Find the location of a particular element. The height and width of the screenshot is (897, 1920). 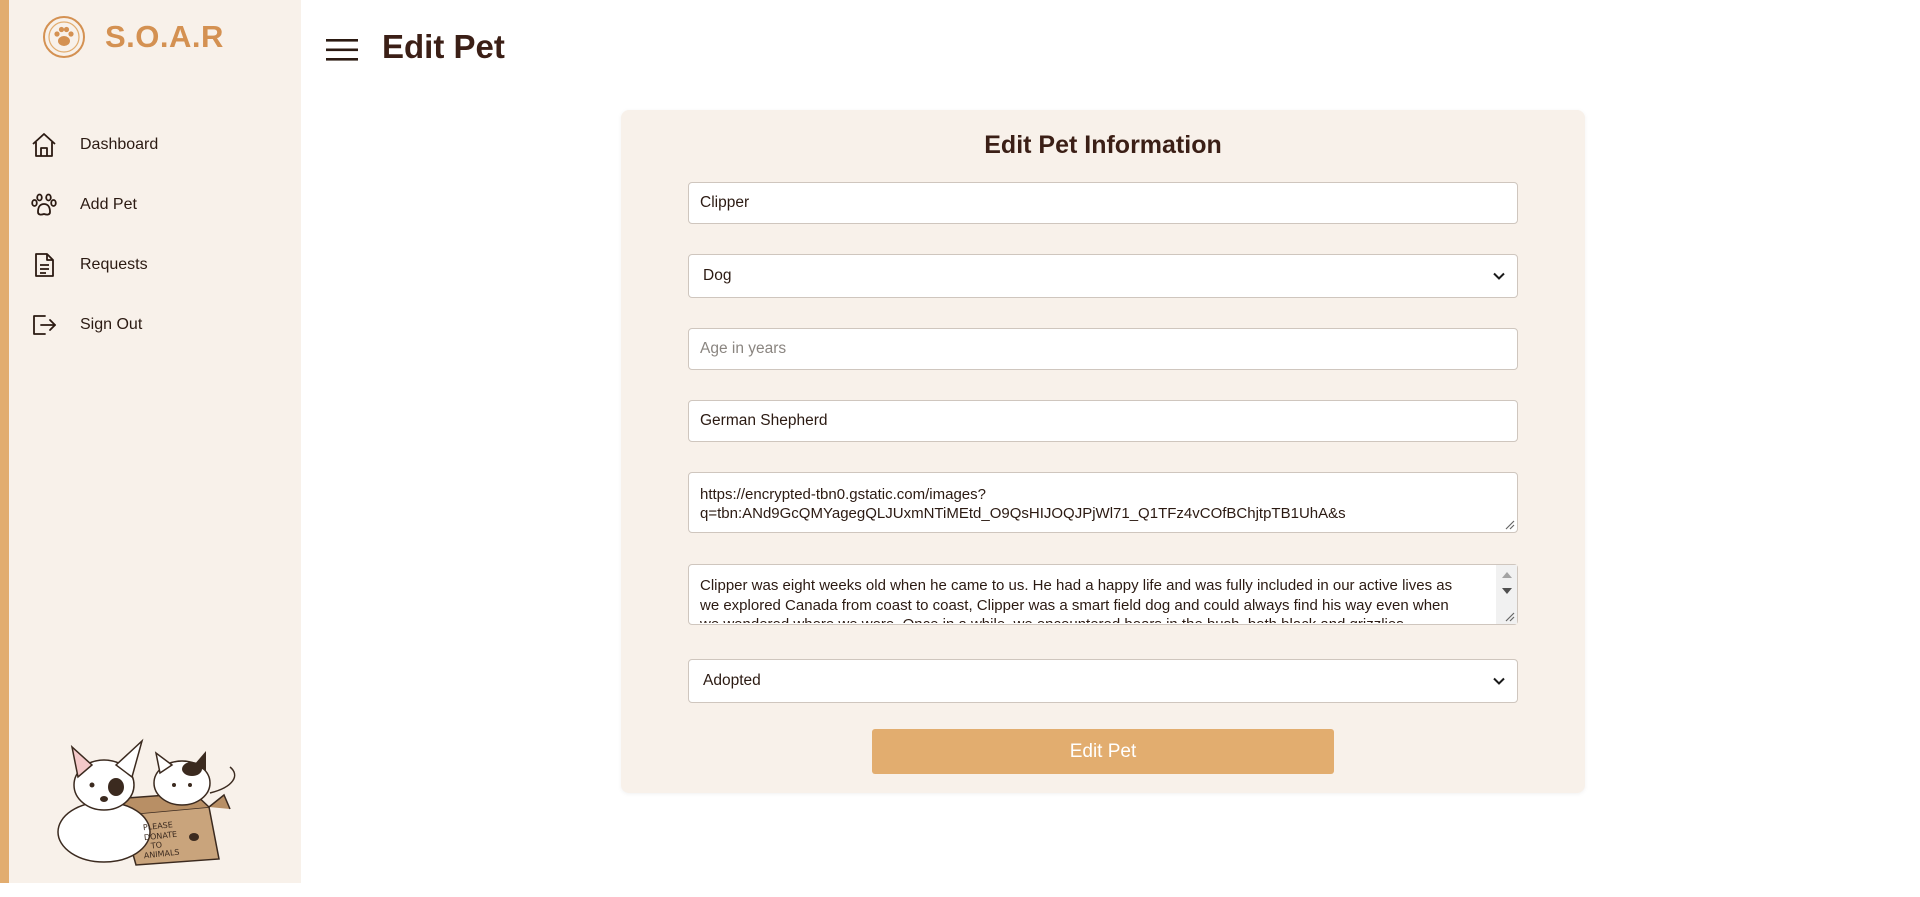

edit-pet-submit-button: Edit Pet is located at coordinates (1103, 751).